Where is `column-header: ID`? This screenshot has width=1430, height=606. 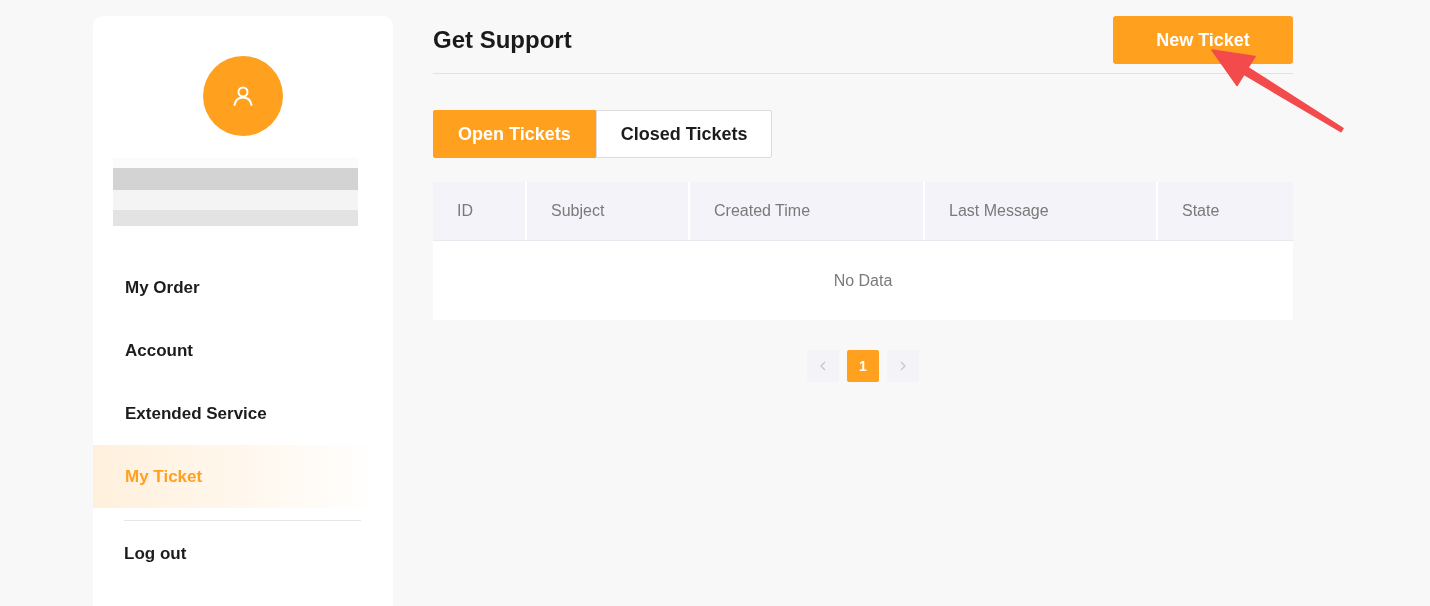 column-header: ID is located at coordinates (480, 211).